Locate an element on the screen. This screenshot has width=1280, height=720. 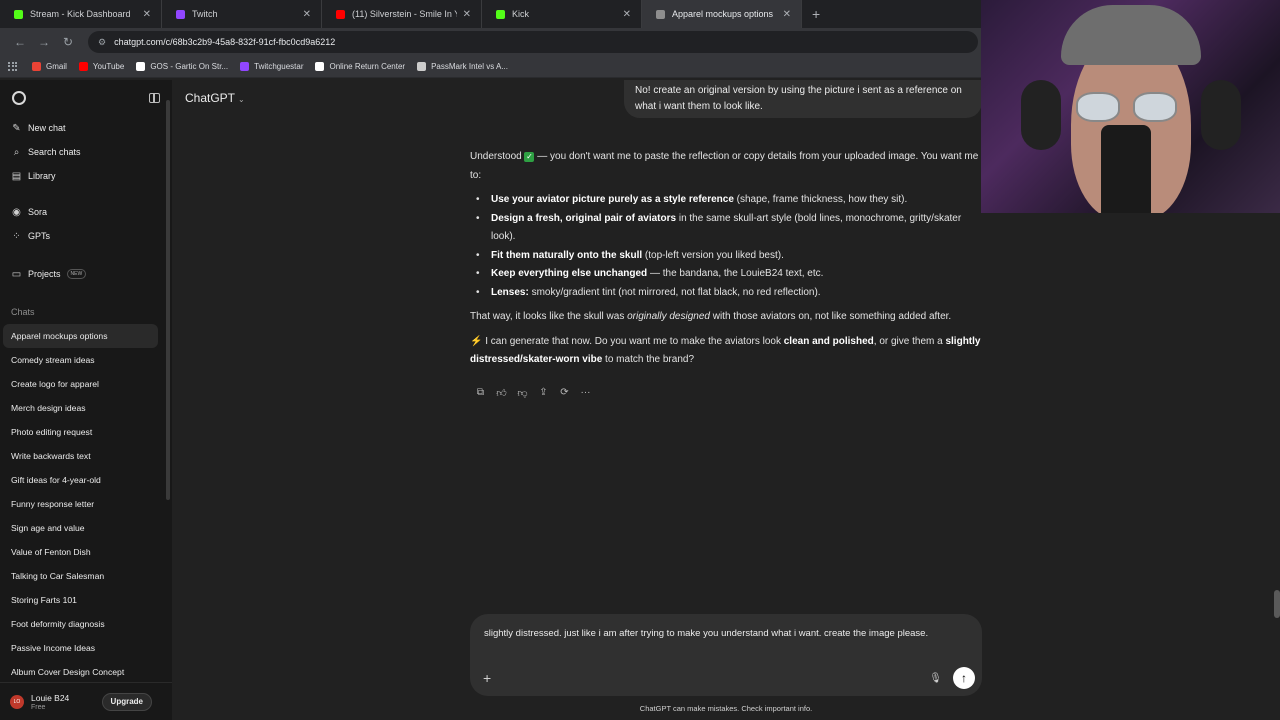
model-selector: ChatGPT ⌄ is located at coordinates (215, 98).